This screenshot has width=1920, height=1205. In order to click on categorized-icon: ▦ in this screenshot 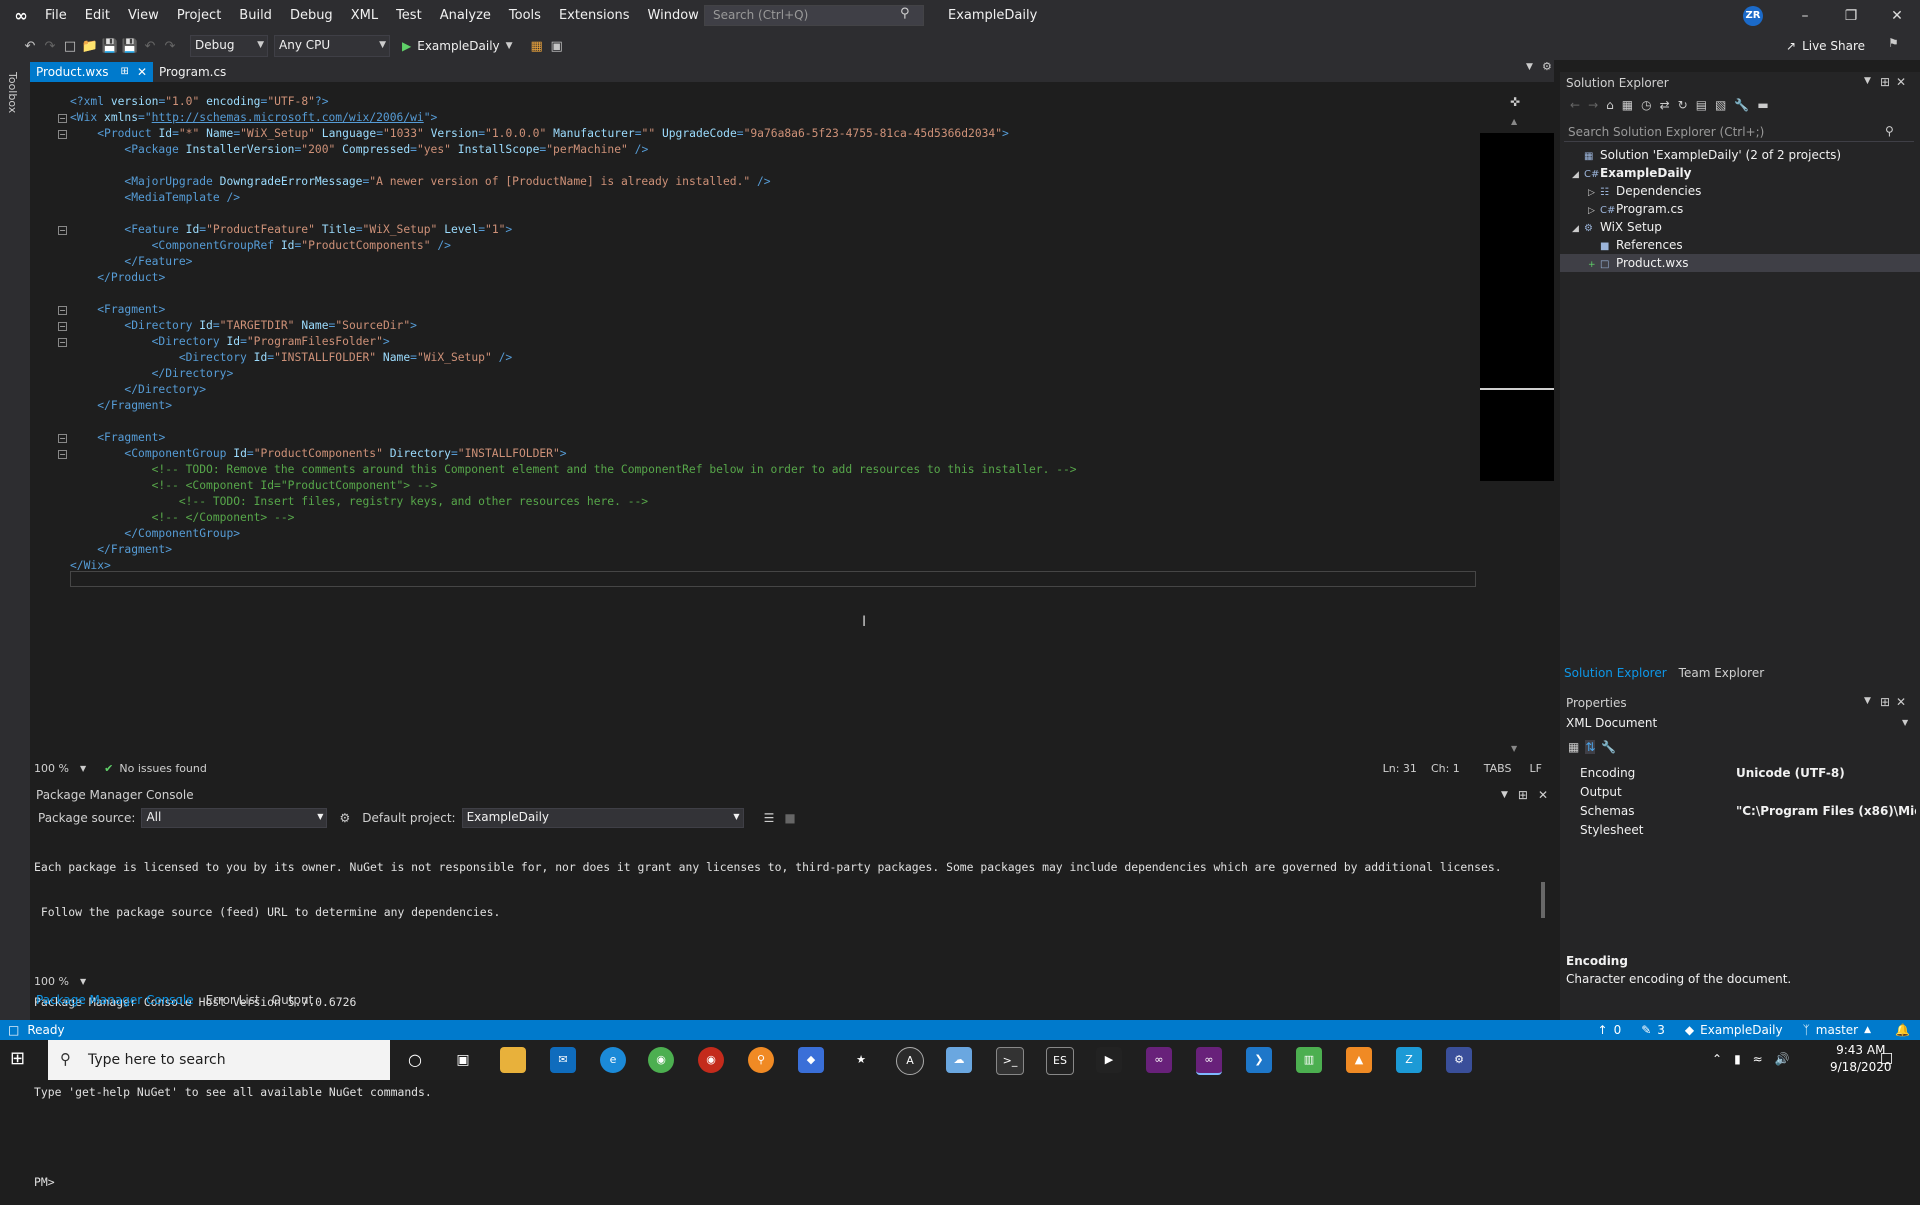, I will do `click(1573, 747)`.